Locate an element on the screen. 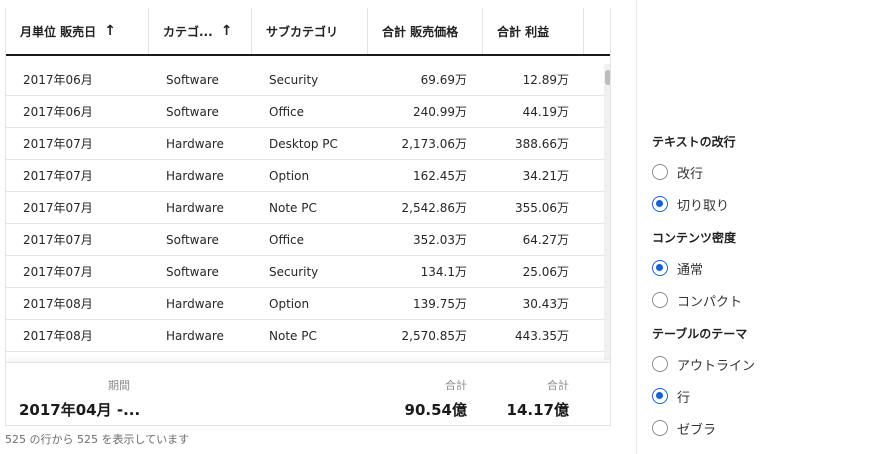  column-header-profit-total: 合計 利益 is located at coordinates (533, 31).